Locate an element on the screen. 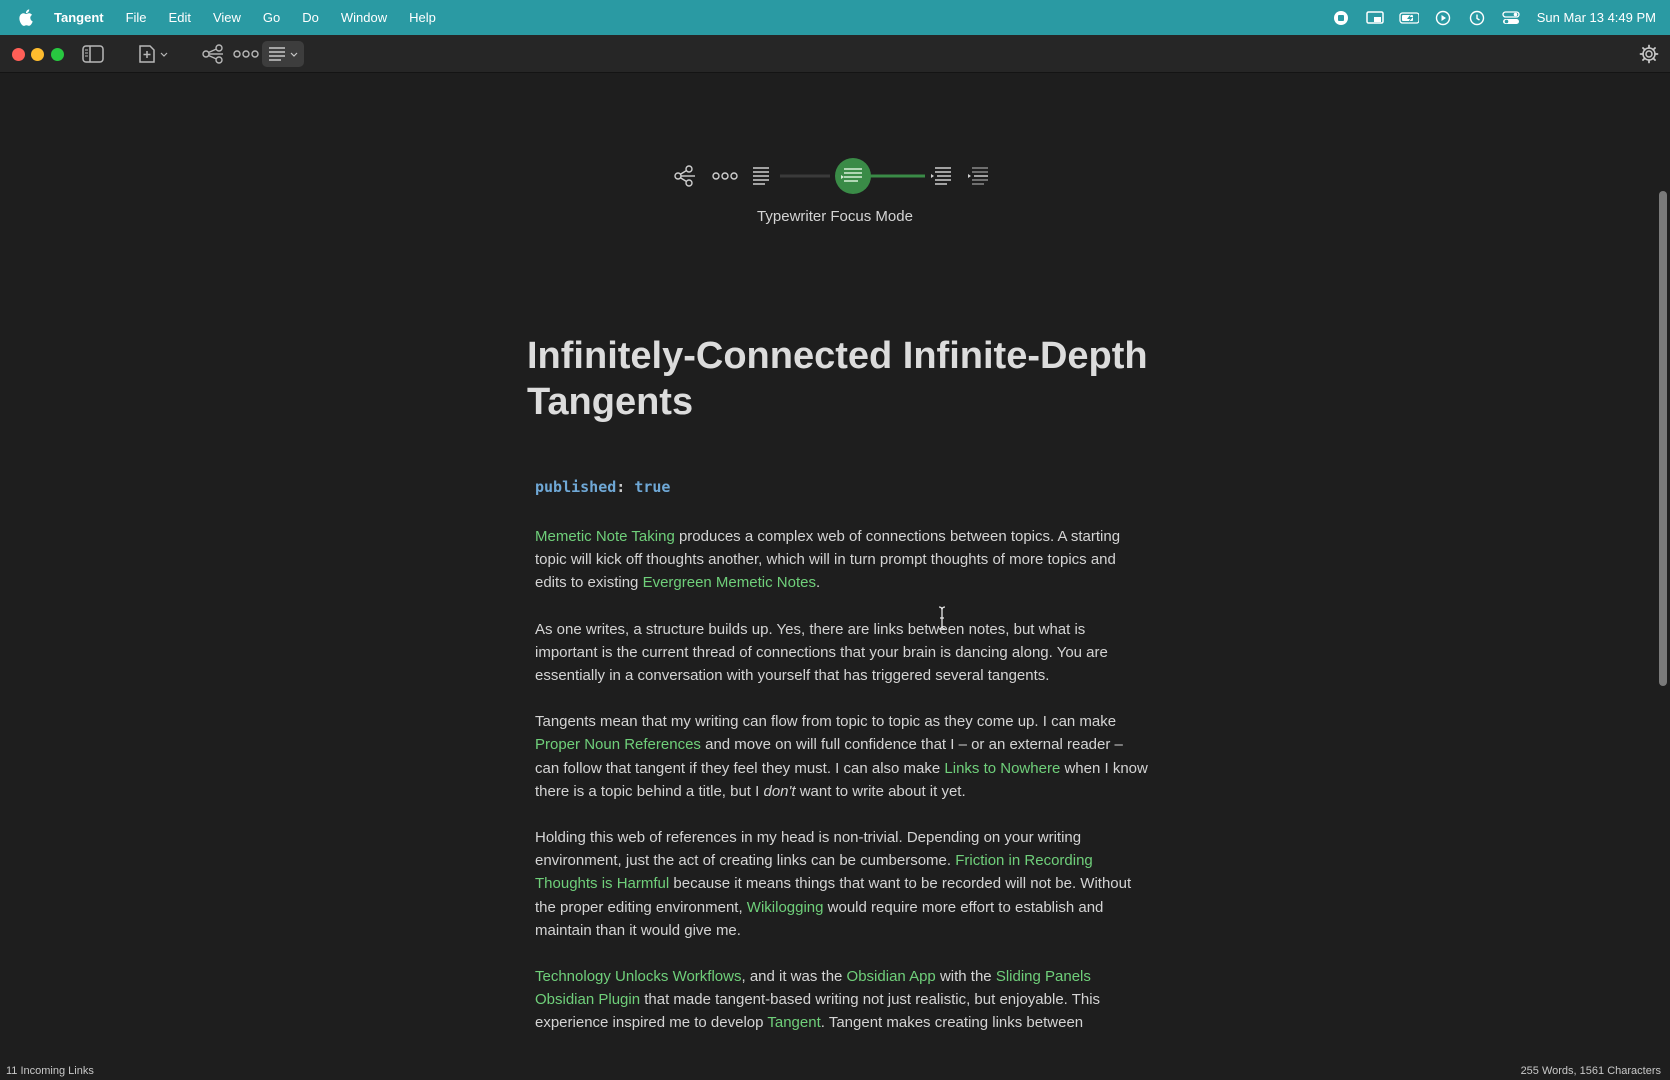 This screenshot has height=1080, width=1670. minimize-window-button is located at coordinates (37, 54).